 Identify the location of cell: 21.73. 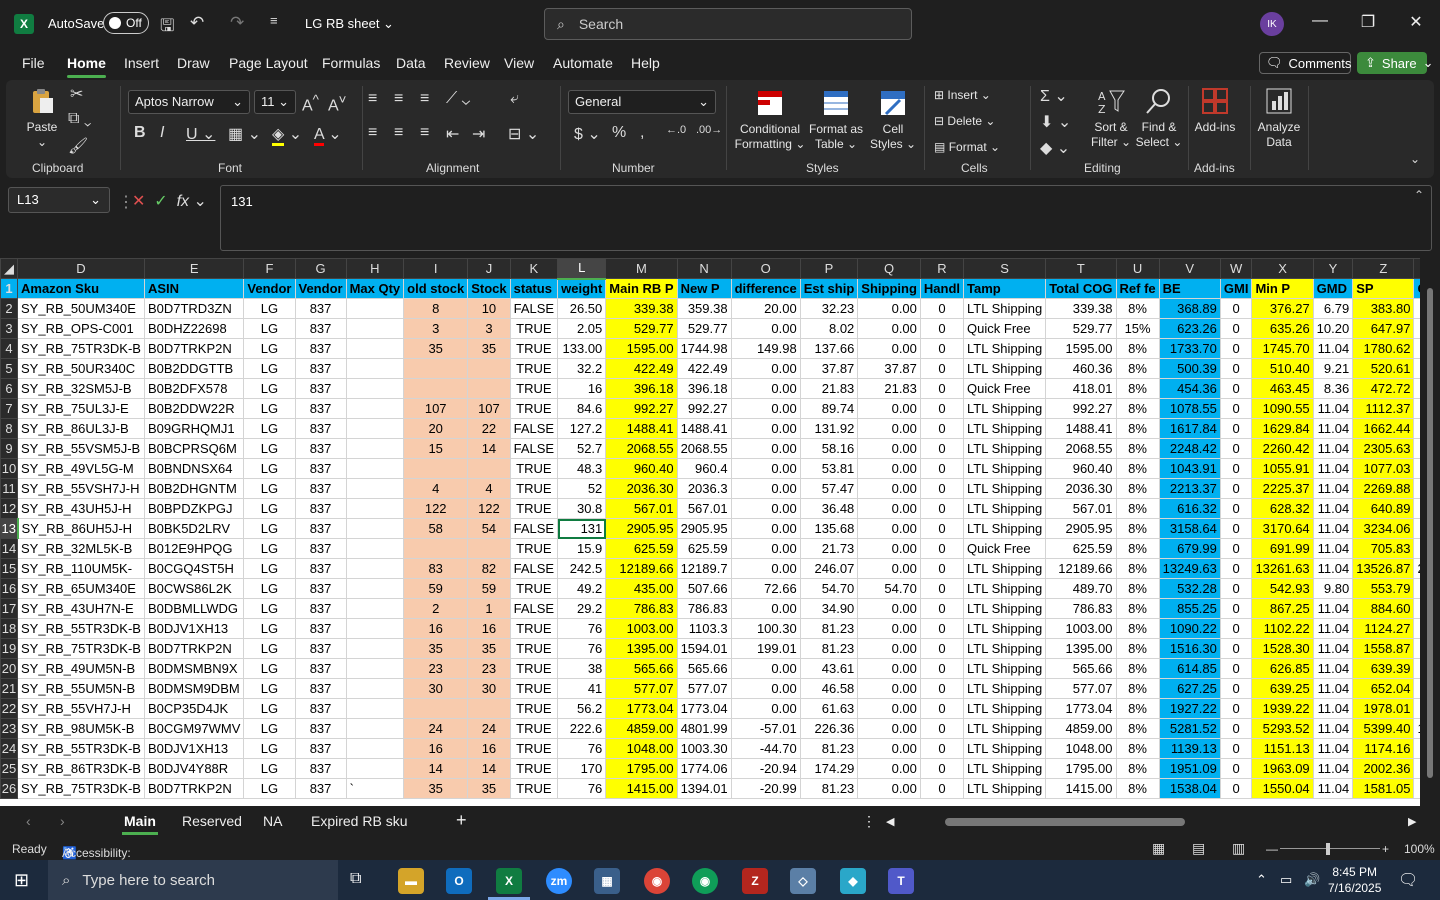
(829, 548).